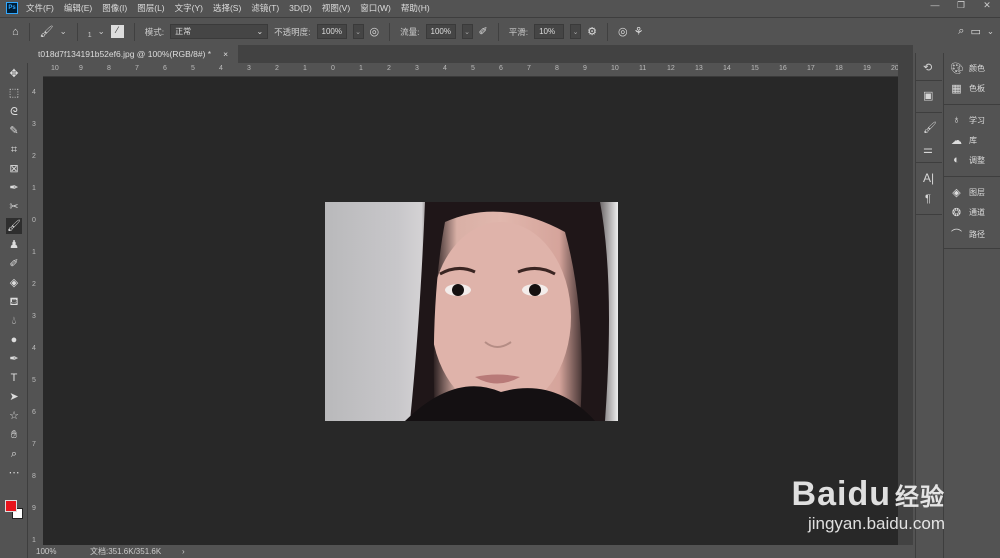  I want to click on panel-tab-label: 图层, so click(977, 192).